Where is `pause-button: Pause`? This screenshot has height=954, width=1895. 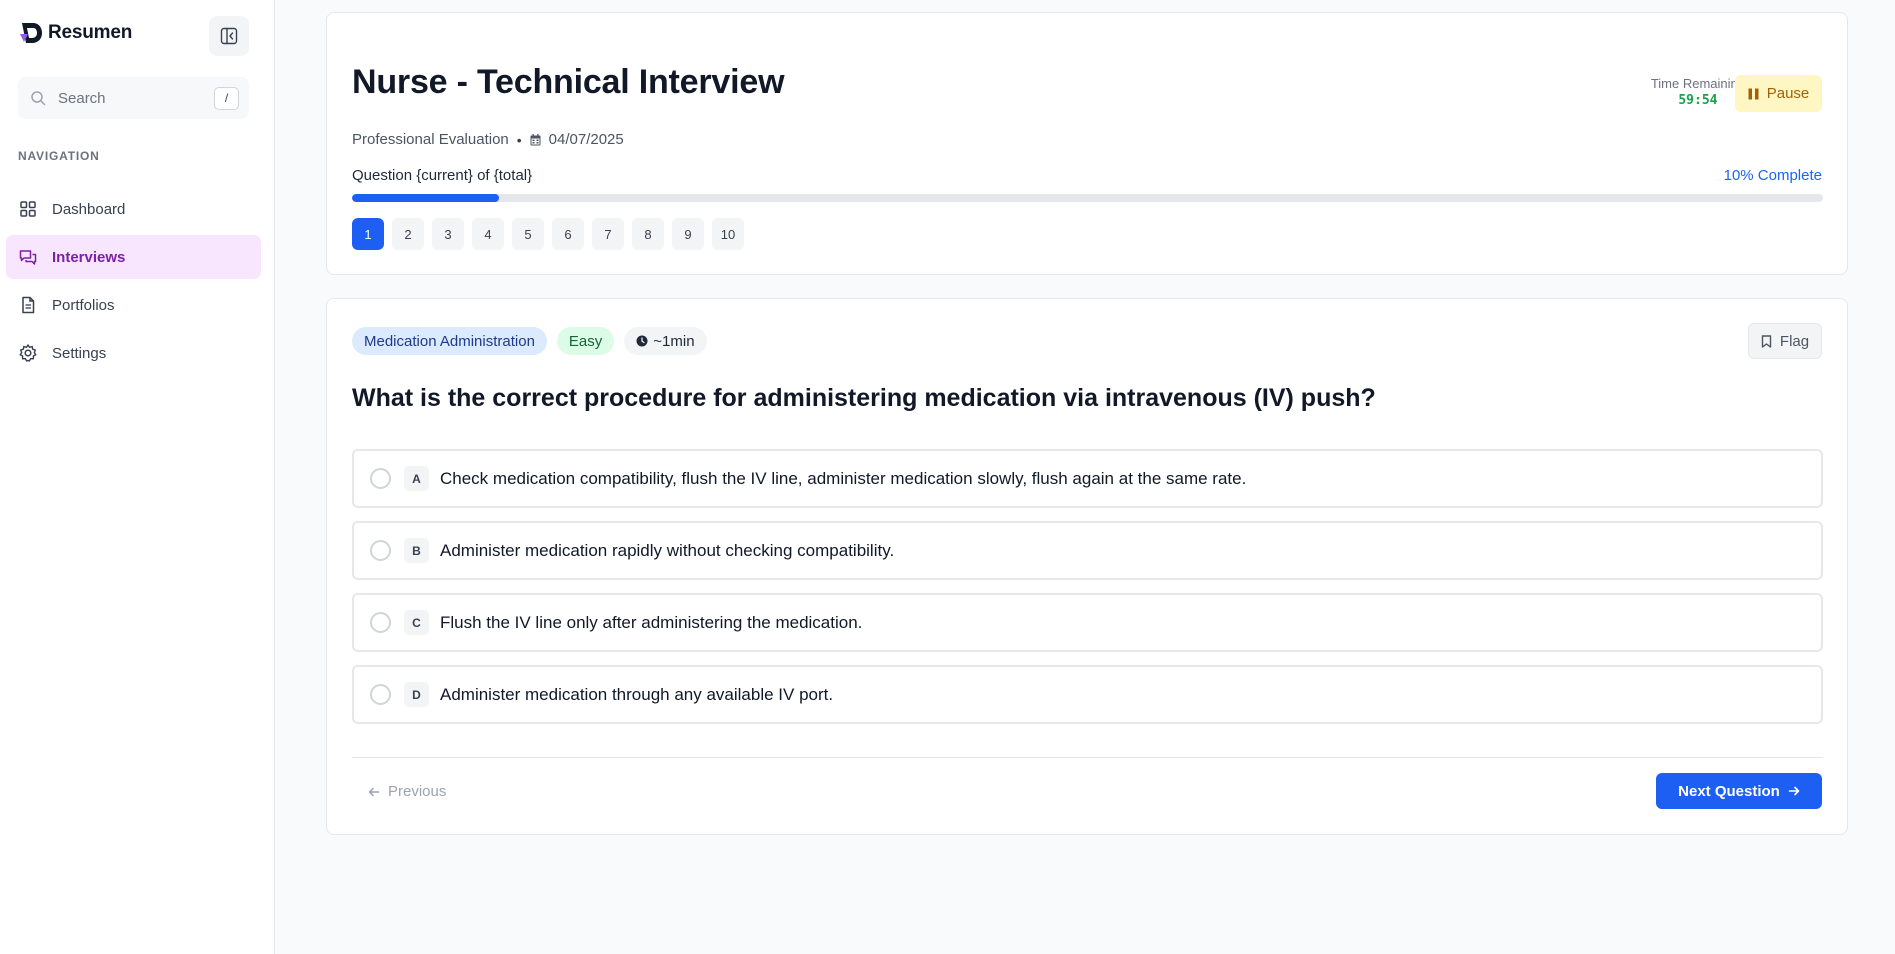 pause-button: Pause is located at coordinates (1778, 93).